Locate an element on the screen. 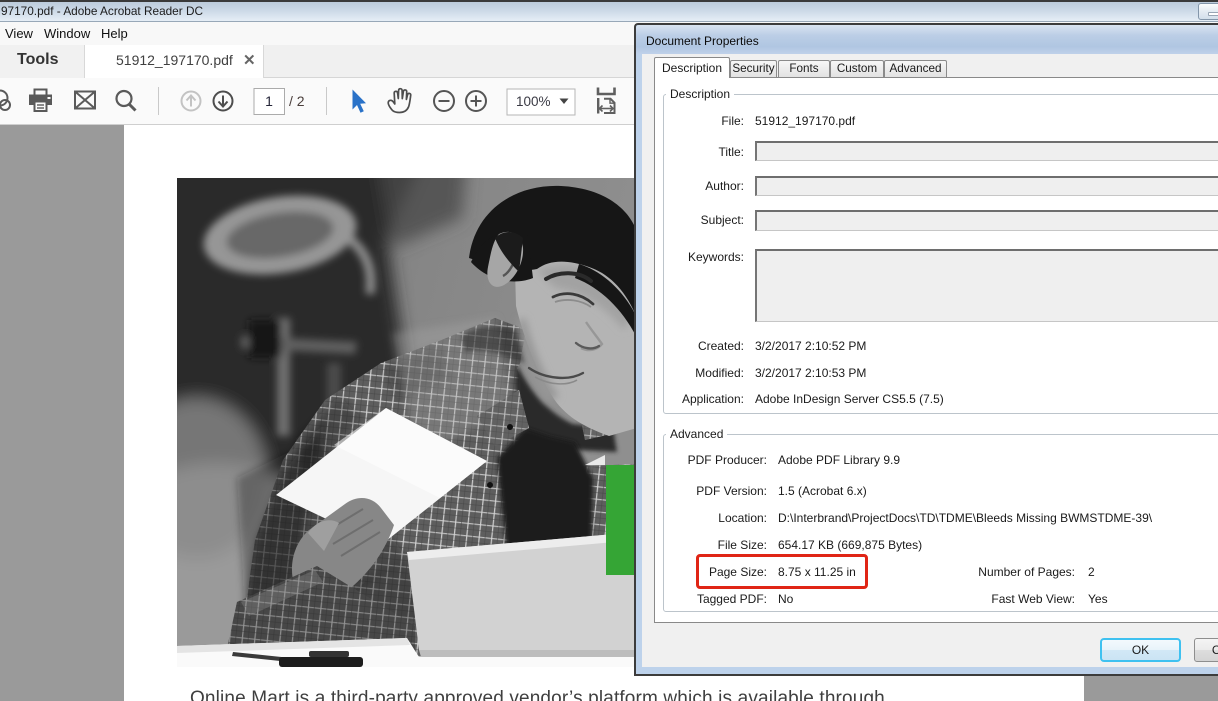 This screenshot has height=701, width=1218. svg-text: / 2 is located at coordinates (297, 101).